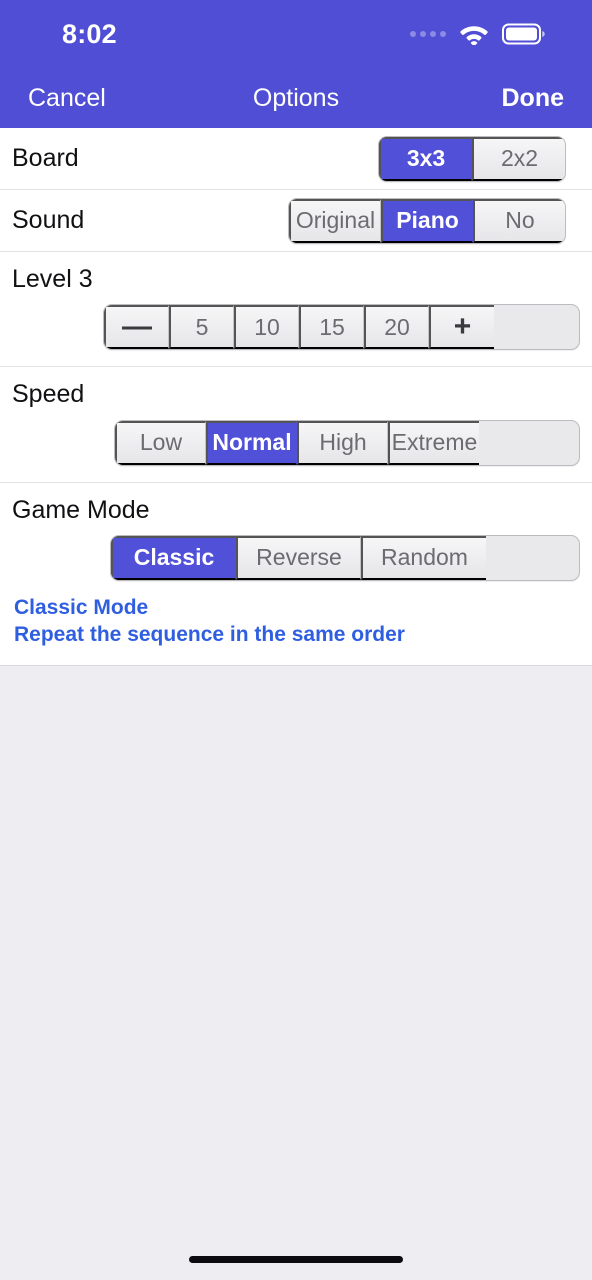 The width and height of the screenshot is (592, 1280). I want to click on done-button: Done, so click(533, 98).